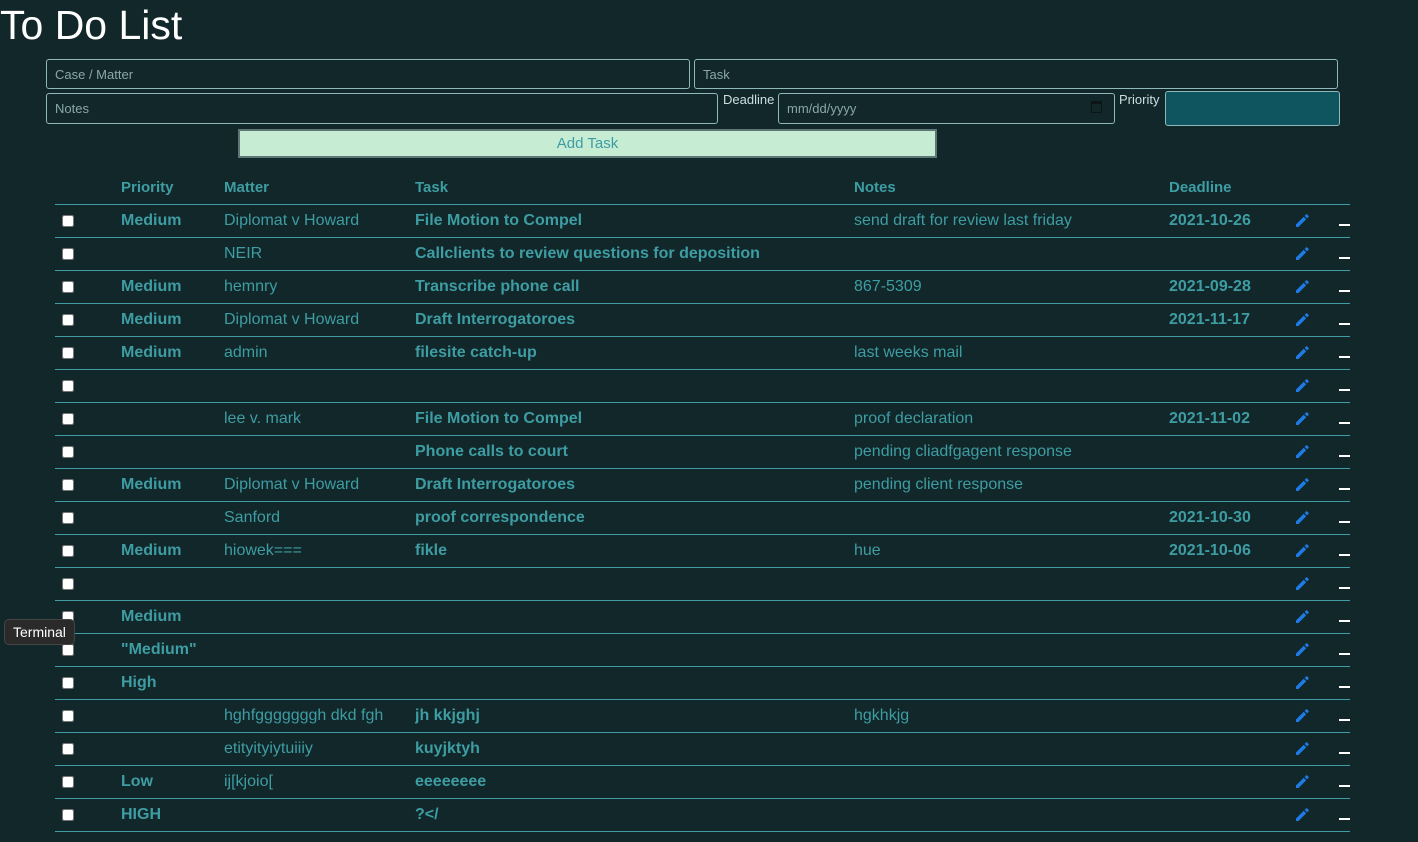 The image size is (1418, 842). What do you see at coordinates (368, 74) in the screenshot?
I see `case-matter-input` at bounding box center [368, 74].